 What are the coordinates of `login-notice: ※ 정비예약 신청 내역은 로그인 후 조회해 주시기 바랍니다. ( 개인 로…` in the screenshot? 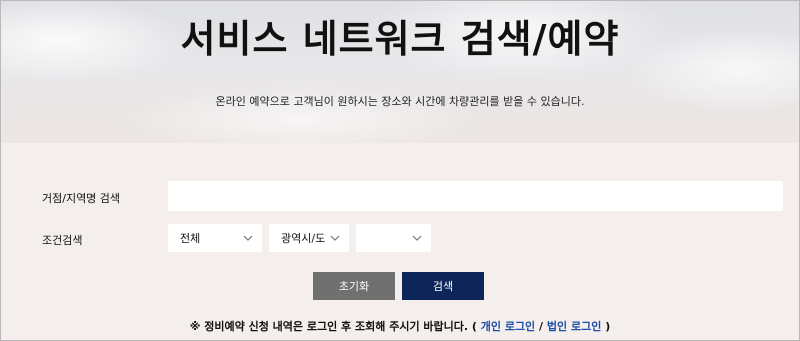 It's located at (400, 326).